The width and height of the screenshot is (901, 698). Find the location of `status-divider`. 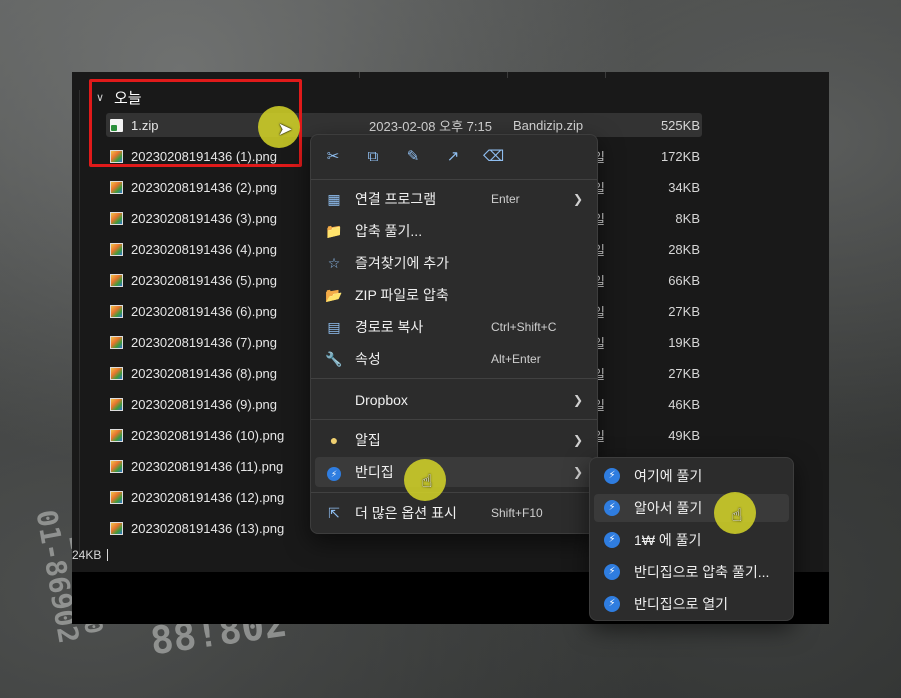

status-divider is located at coordinates (108, 555).